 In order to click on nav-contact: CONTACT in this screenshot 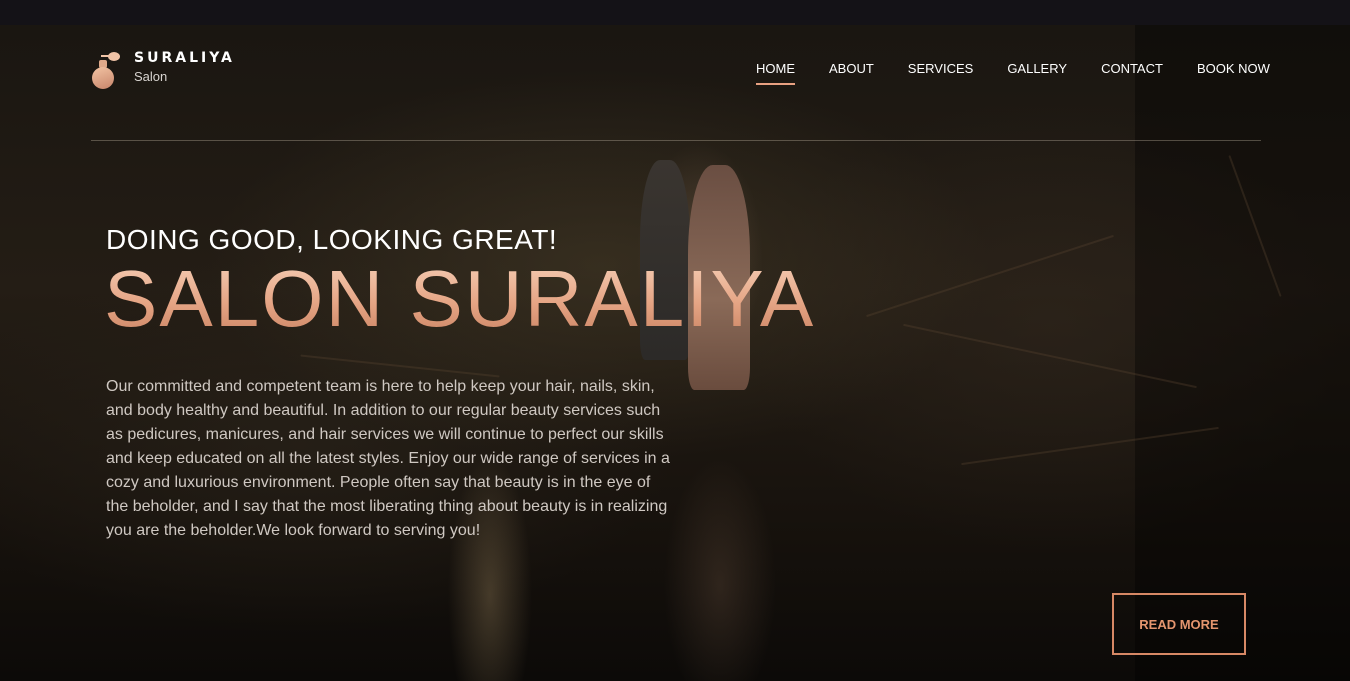, I will do `click(1132, 73)`.